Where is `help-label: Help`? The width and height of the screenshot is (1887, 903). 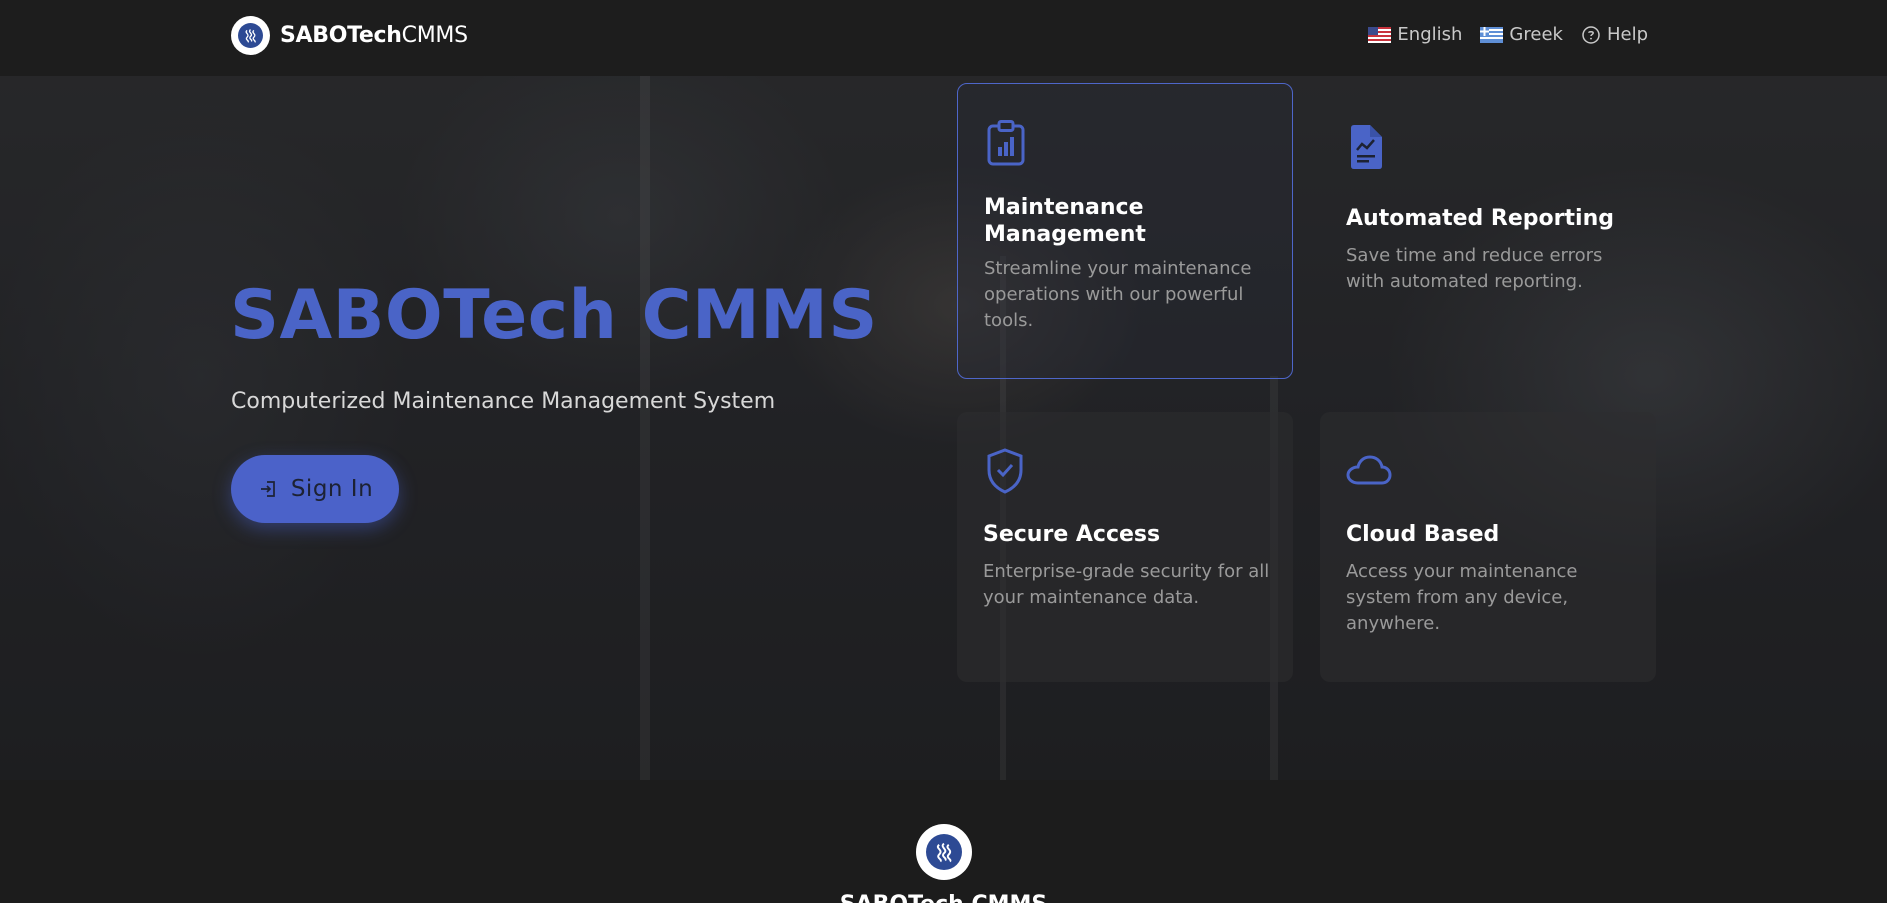 help-label: Help is located at coordinates (1627, 34).